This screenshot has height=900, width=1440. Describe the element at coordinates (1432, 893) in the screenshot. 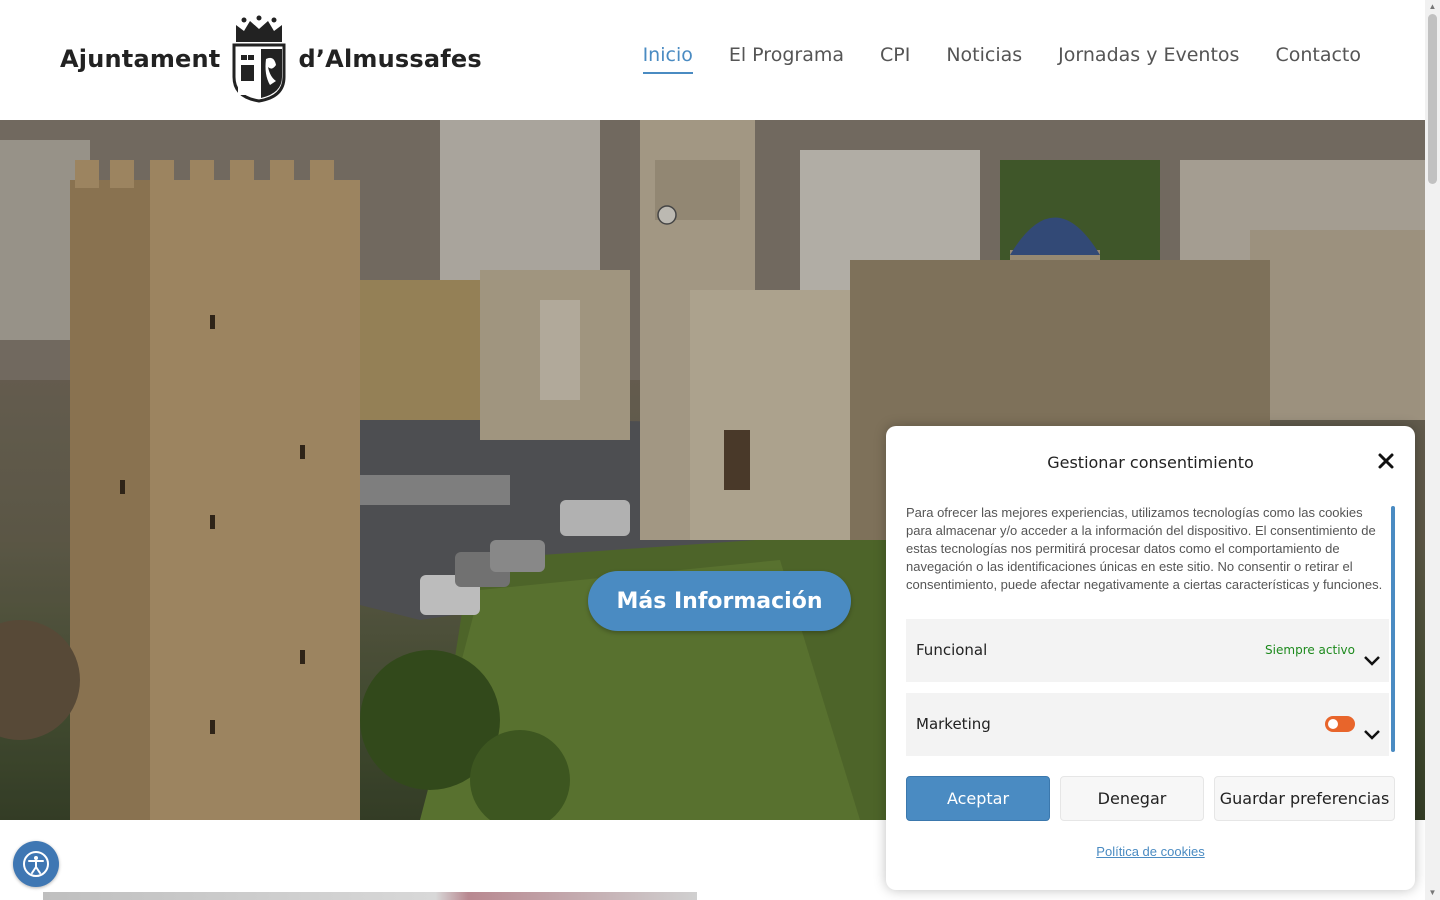

I see `scroll-down-icon: ▼` at that location.